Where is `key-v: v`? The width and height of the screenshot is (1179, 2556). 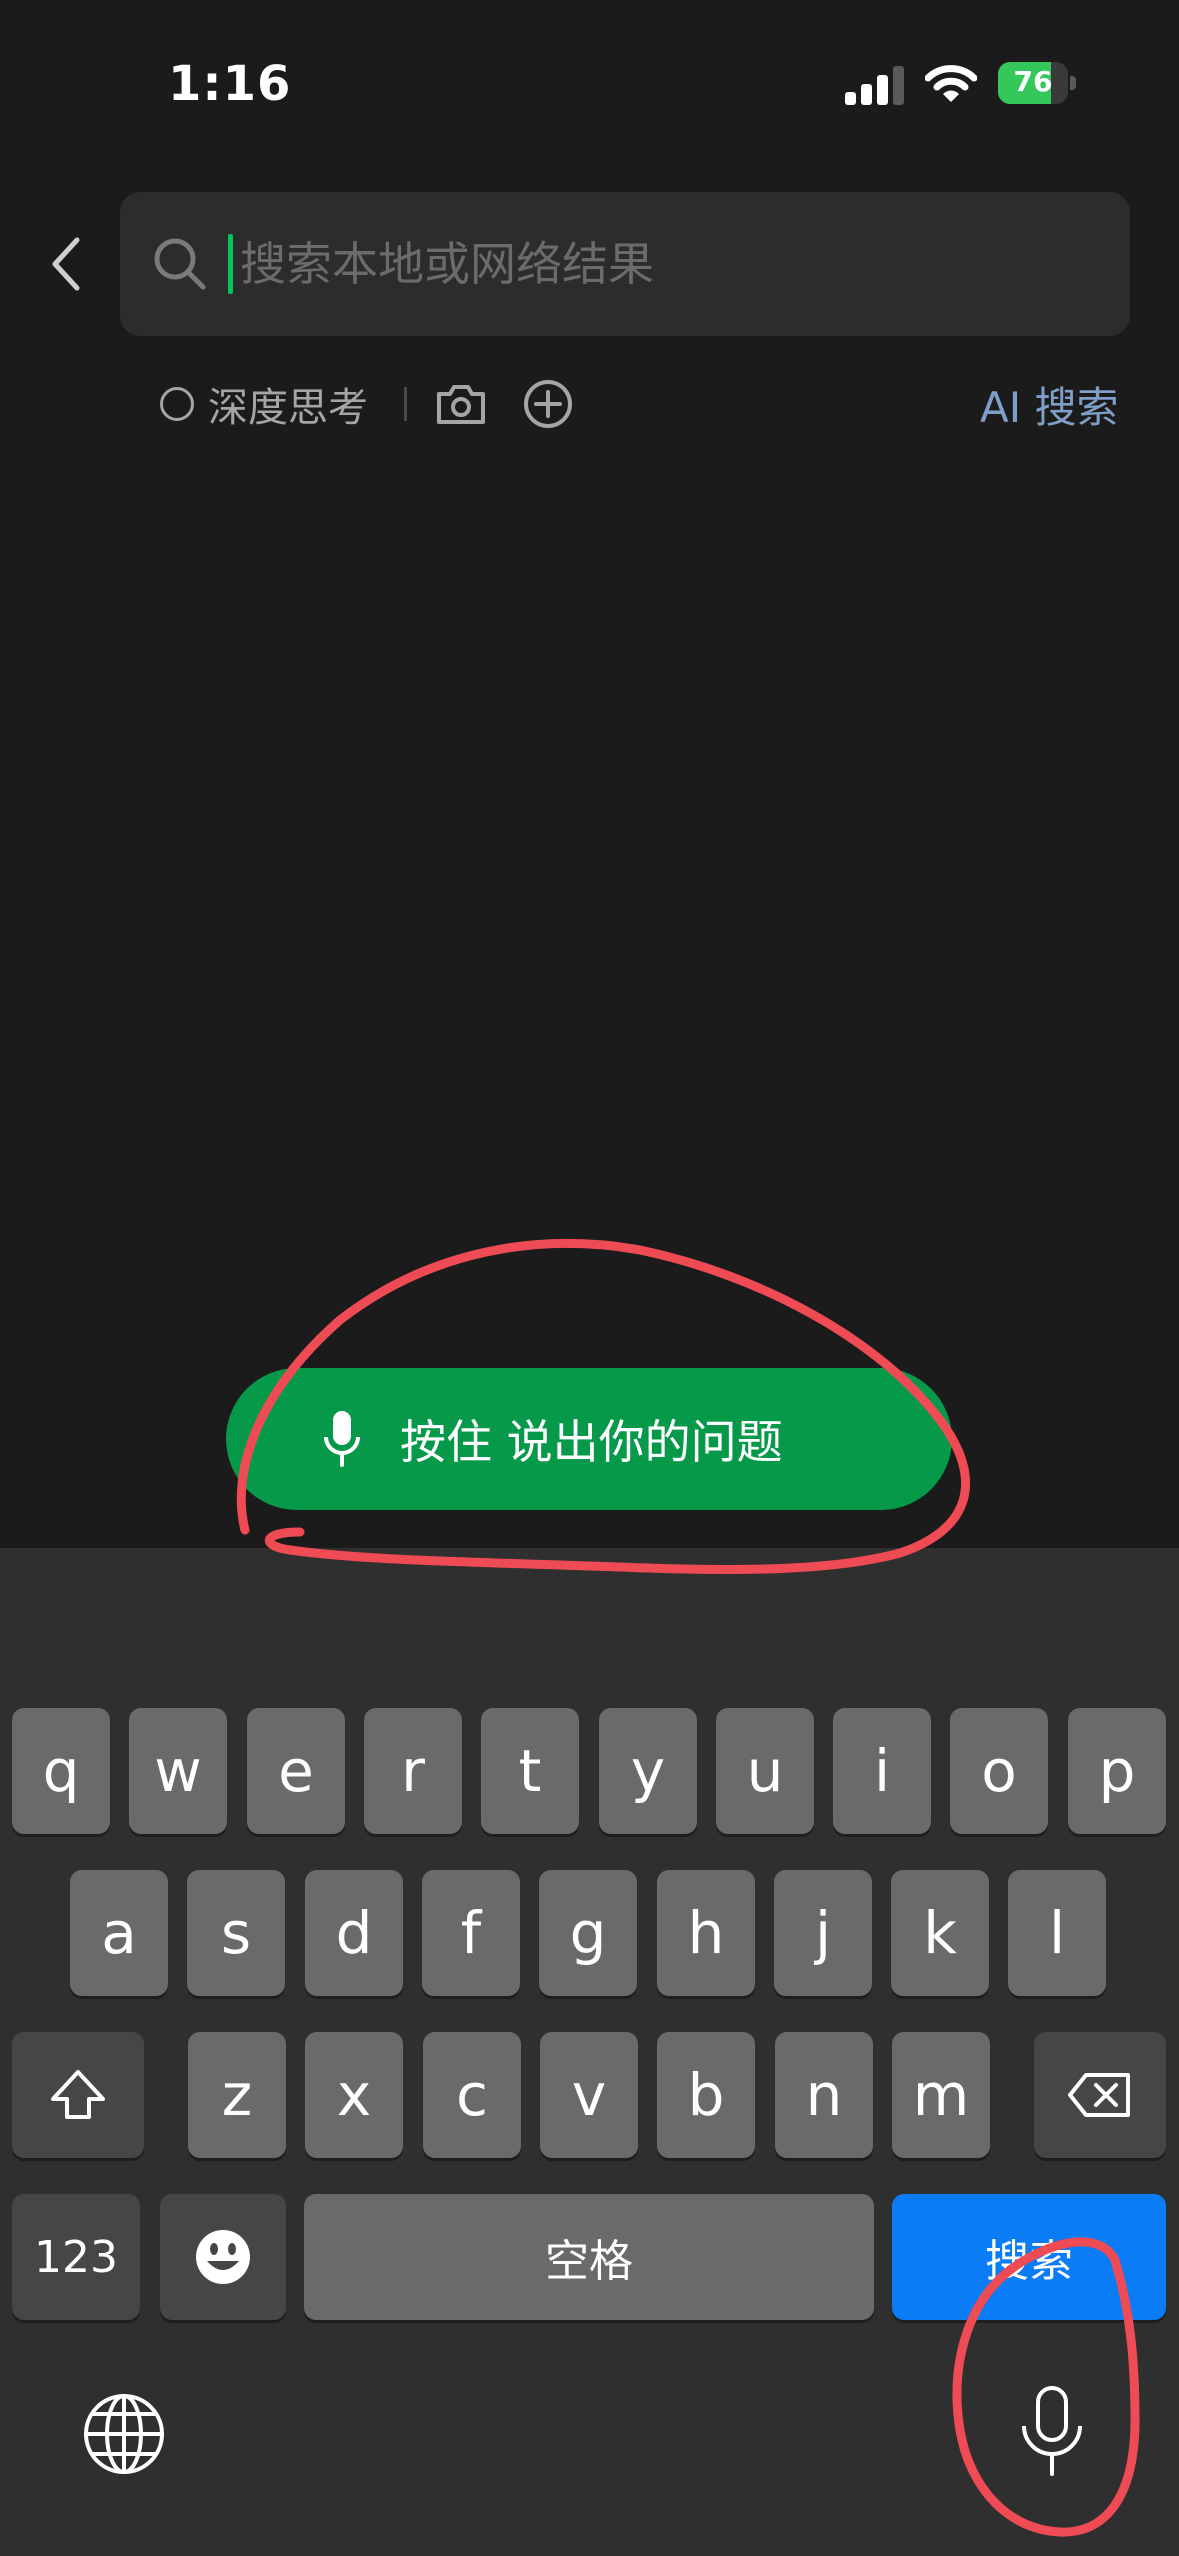
key-v: v is located at coordinates (589, 2095).